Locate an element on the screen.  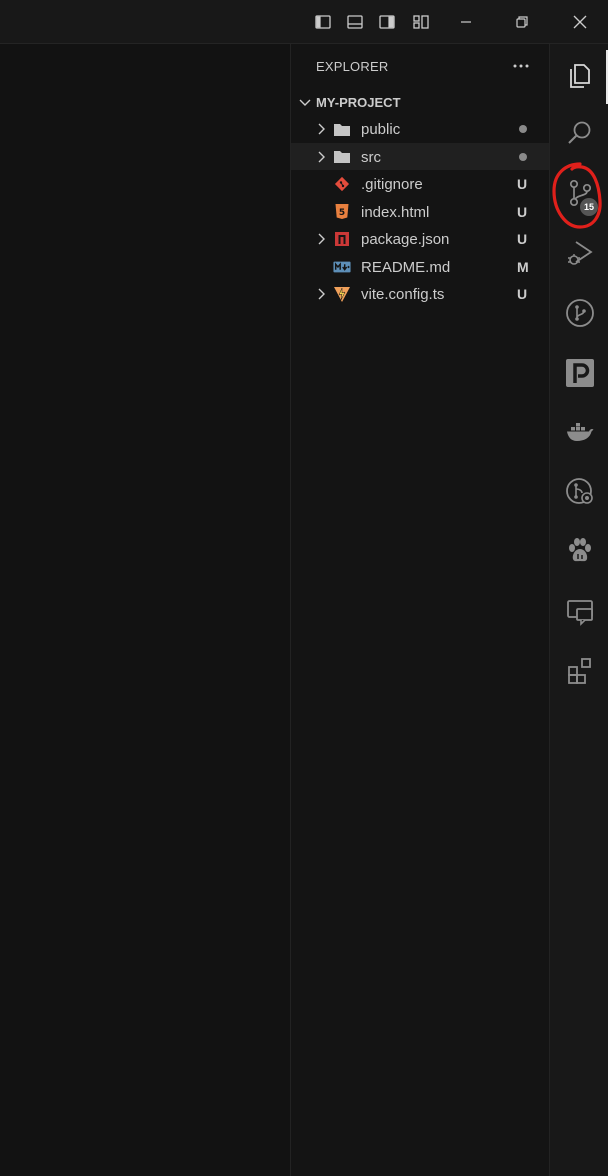
toggle-primary-sidebar-icon is located at coordinates (323, 22).